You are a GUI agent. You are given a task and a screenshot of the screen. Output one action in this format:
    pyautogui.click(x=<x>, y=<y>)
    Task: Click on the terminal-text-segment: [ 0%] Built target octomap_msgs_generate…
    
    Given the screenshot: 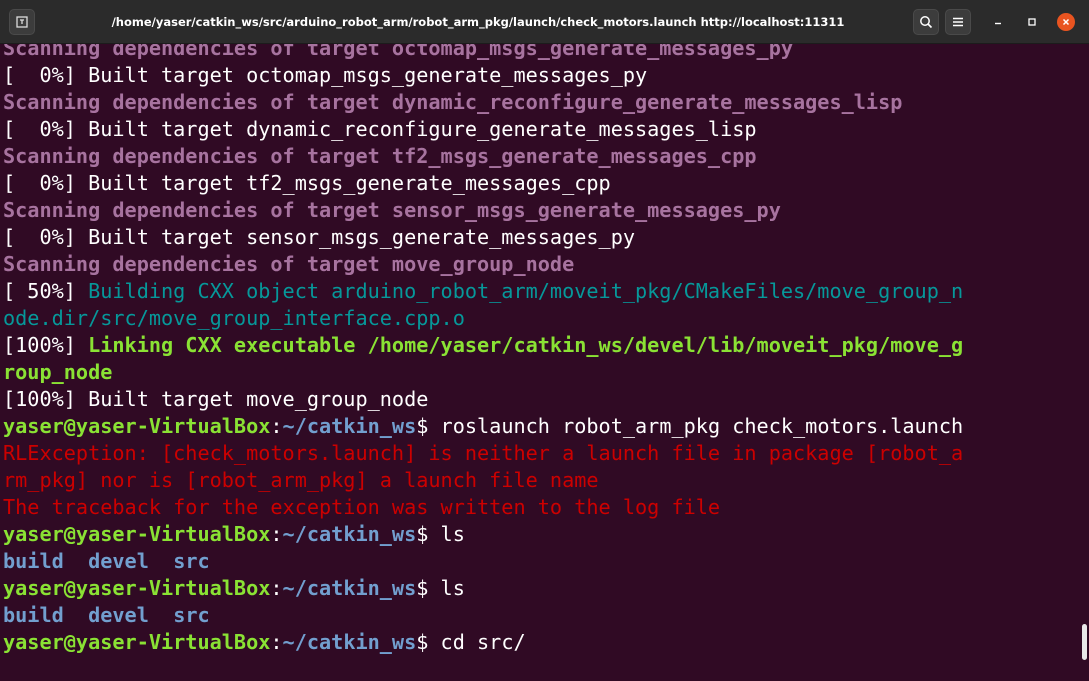 What is the action you would take?
    pyautogui.click(x=325, y=75)
    